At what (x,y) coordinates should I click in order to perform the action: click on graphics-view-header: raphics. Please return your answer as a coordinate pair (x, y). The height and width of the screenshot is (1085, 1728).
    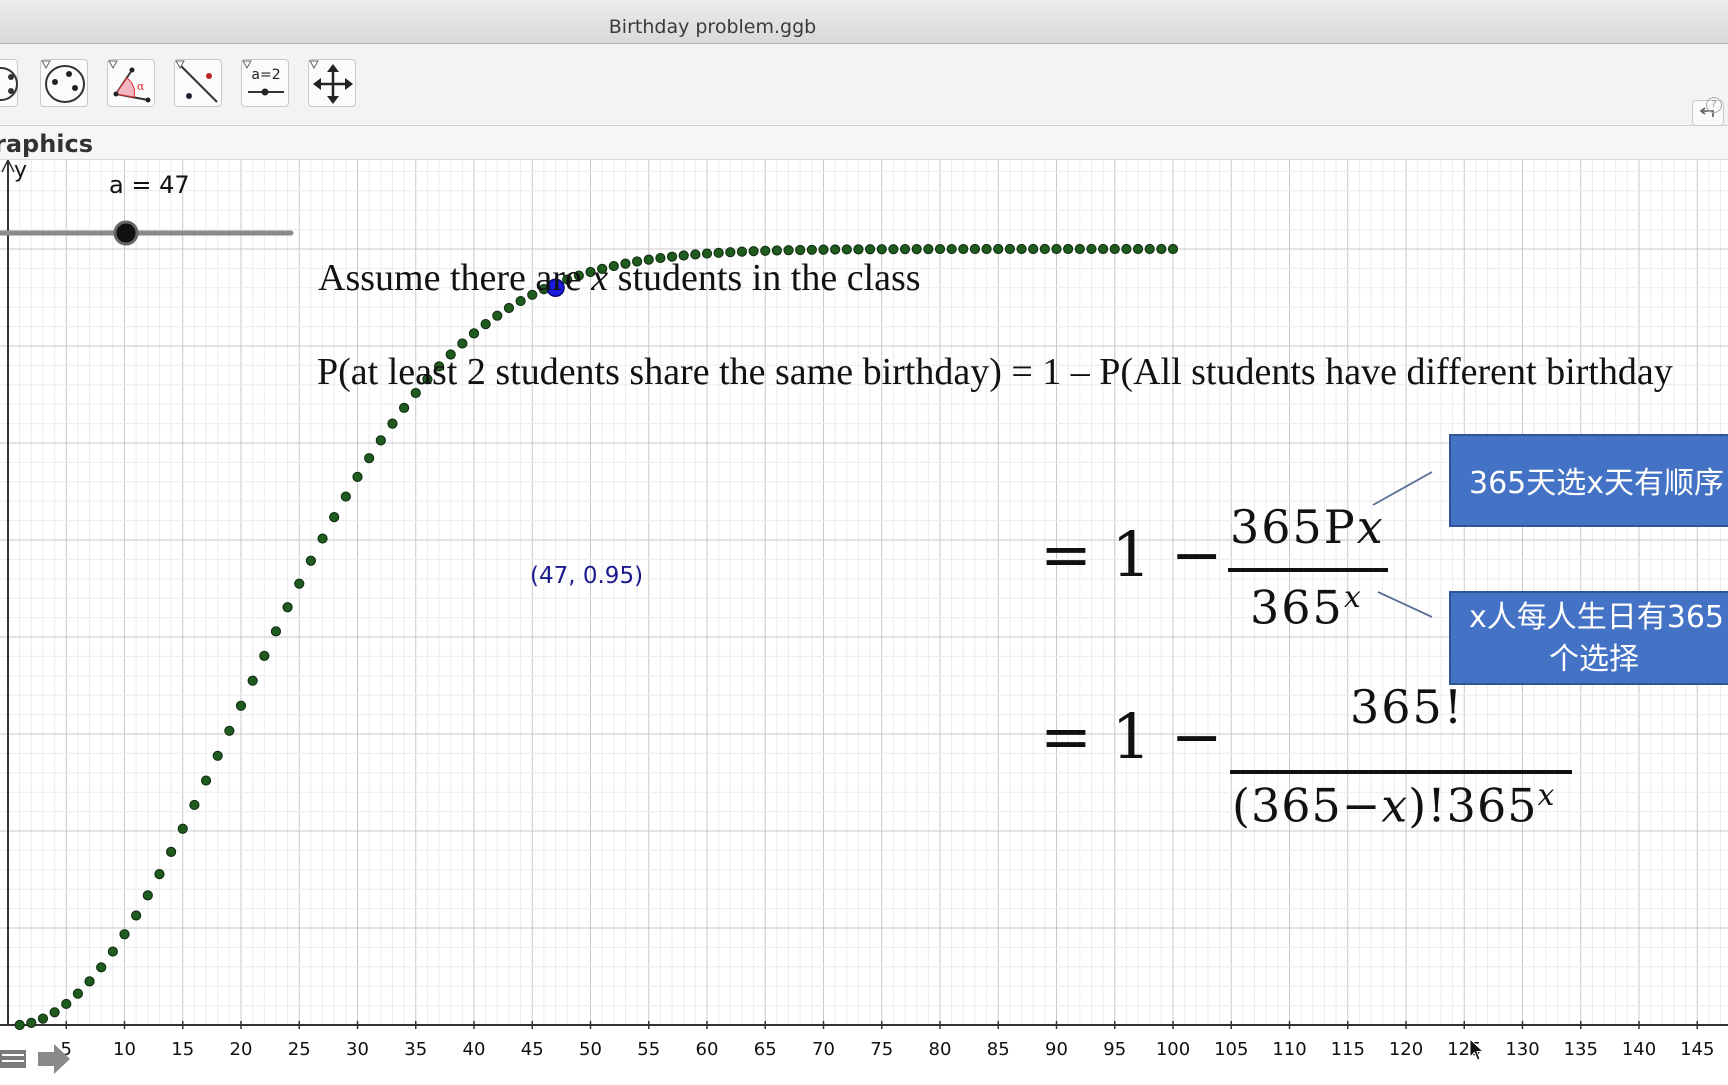
    Looking at the image, I should click on (864, 143).